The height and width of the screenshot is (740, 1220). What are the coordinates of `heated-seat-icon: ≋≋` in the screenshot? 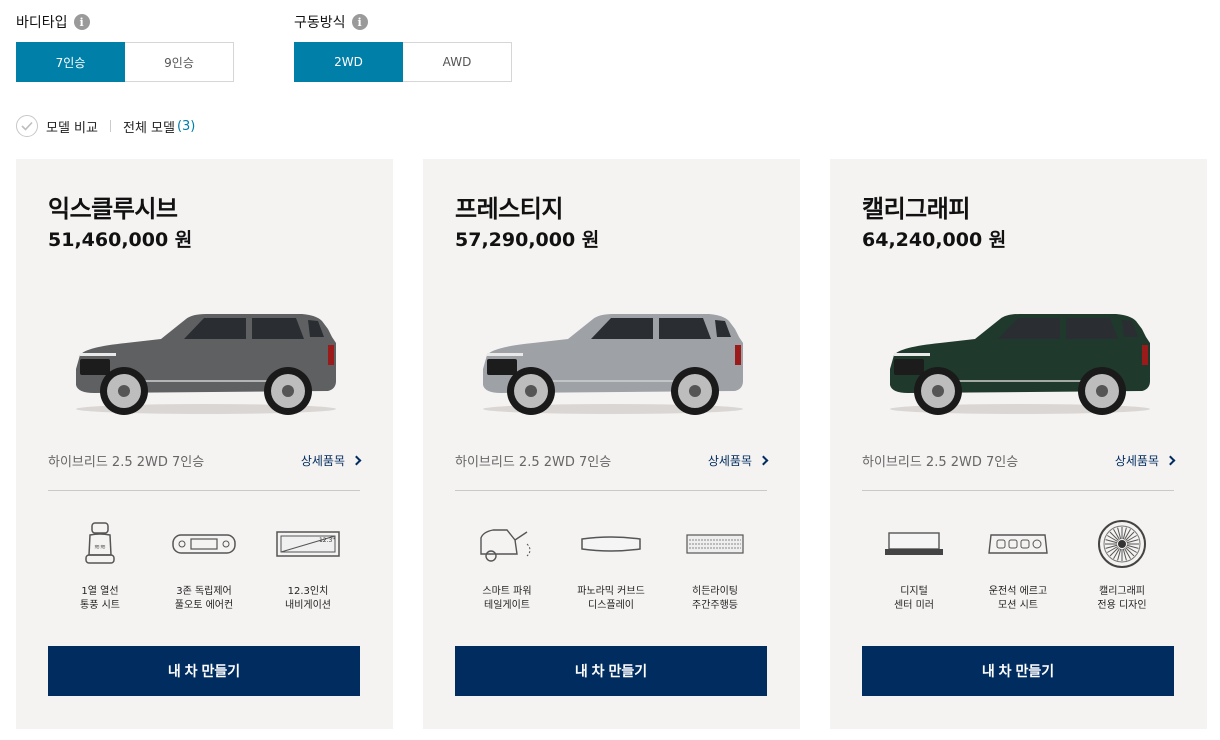 It's located at (100, 544).